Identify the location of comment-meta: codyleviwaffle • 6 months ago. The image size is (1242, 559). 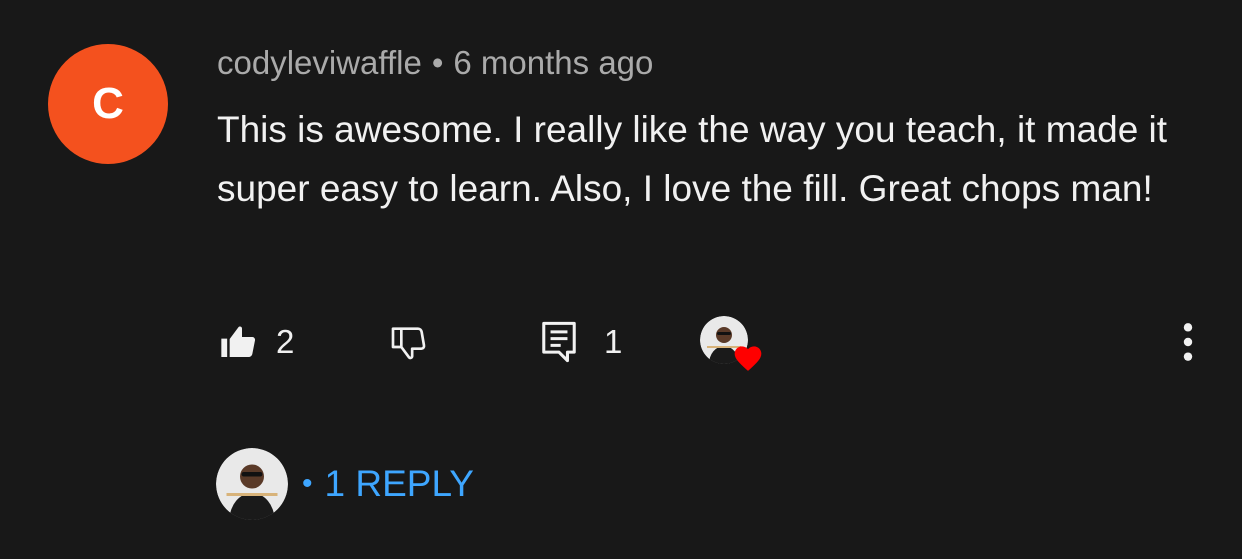
(435, 63).